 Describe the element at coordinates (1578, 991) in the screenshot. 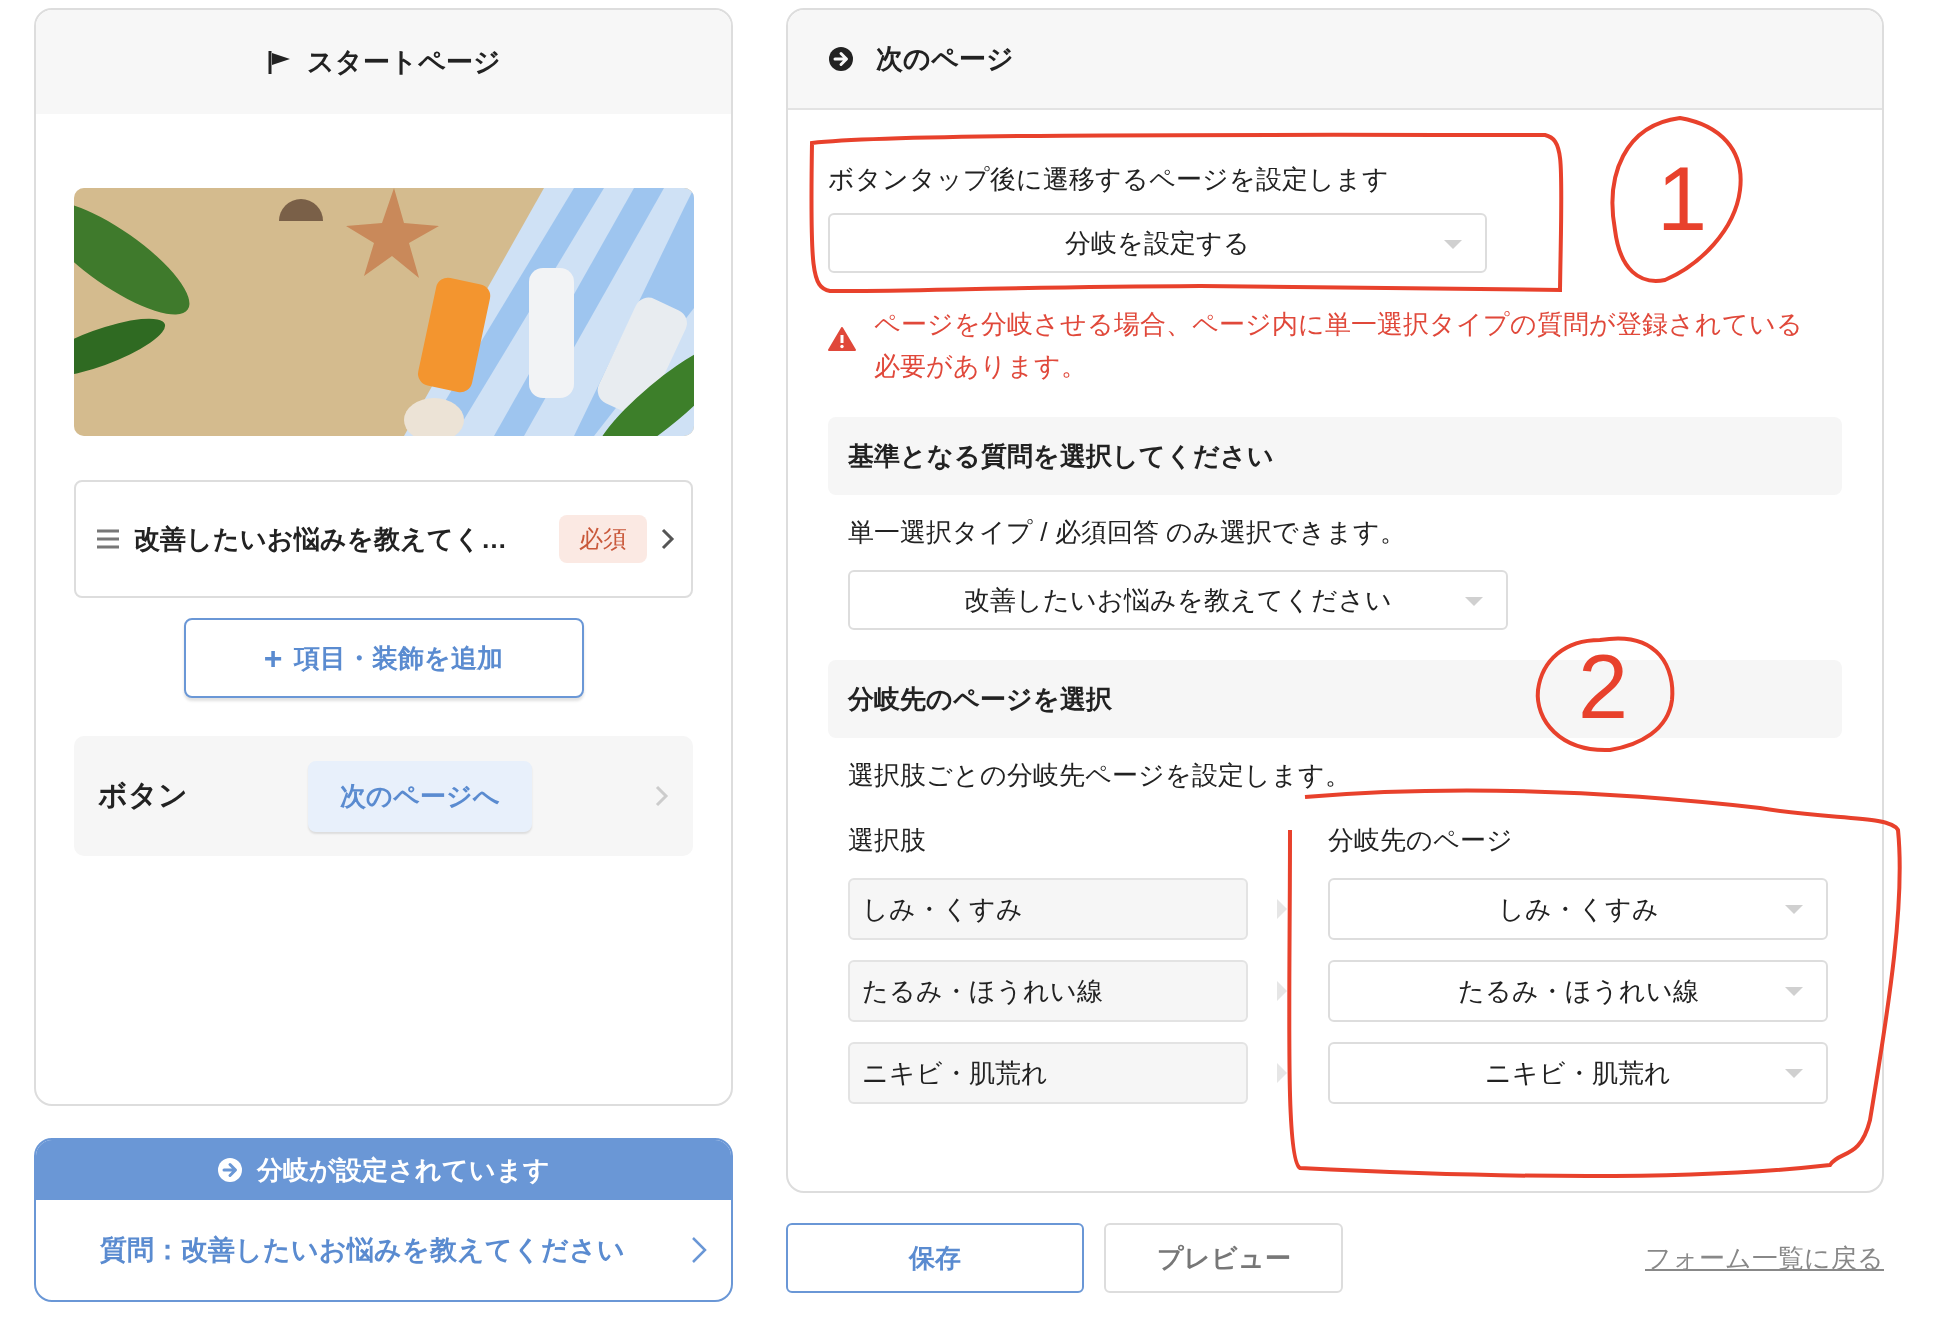

I see `target-page-select: たるみ・ほうれい線` at that location.